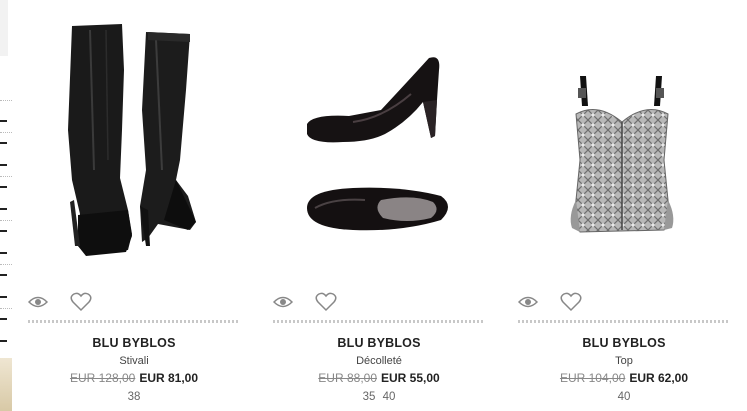 The image size is (747, 411). I want to click on sale-price: EUR 62,00, so click(659, 378).